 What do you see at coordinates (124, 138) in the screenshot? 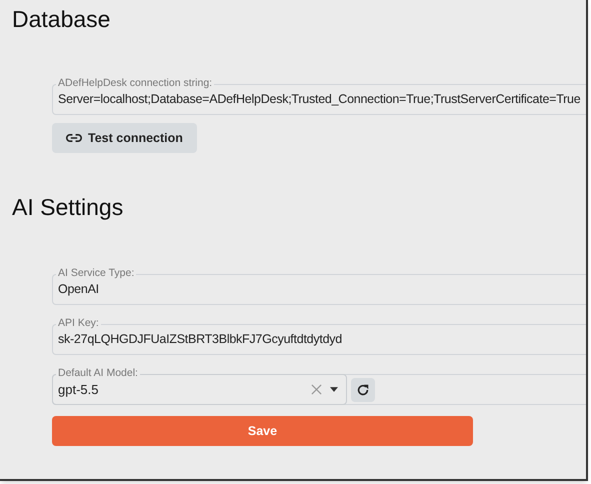
I see `test-connection-button: Test connection` at bounding box center [124, 138].